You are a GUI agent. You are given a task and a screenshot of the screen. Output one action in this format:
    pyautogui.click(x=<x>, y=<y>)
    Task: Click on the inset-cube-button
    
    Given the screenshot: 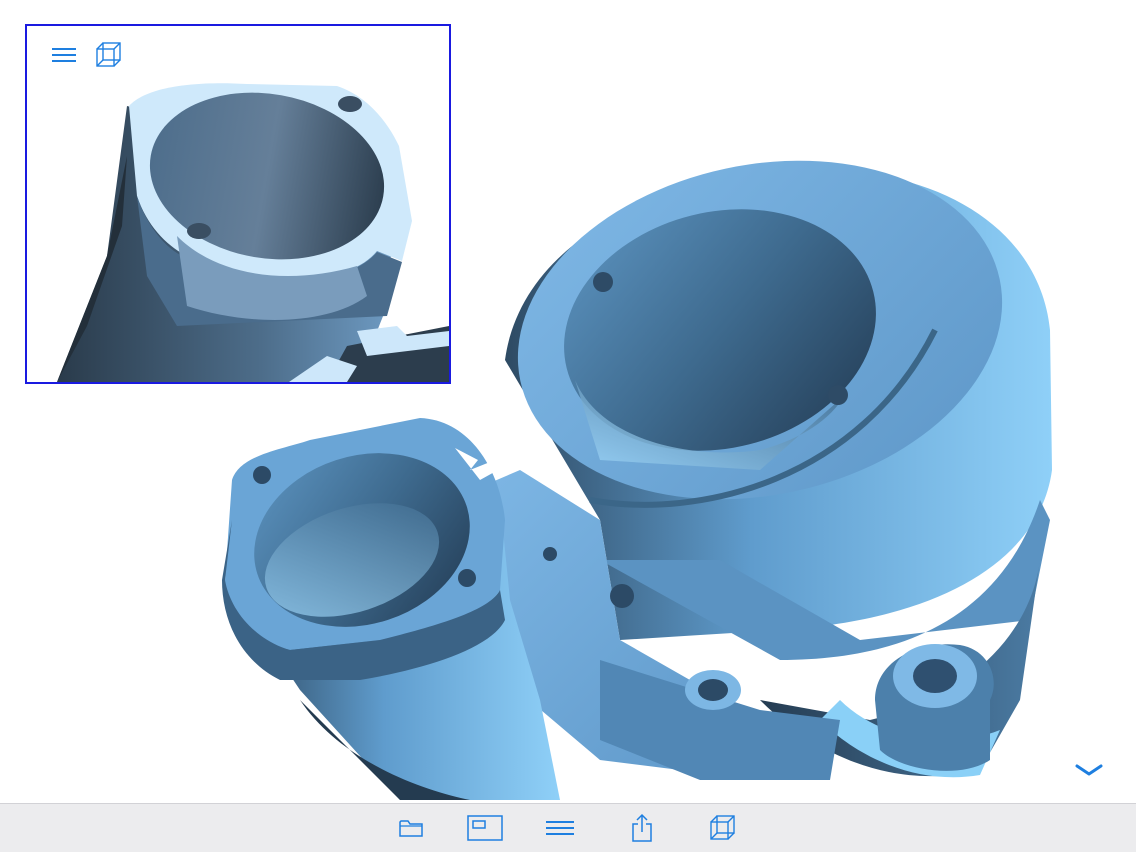 What is the action you would take?
    pyautogui.click(x=109, y=55)
    